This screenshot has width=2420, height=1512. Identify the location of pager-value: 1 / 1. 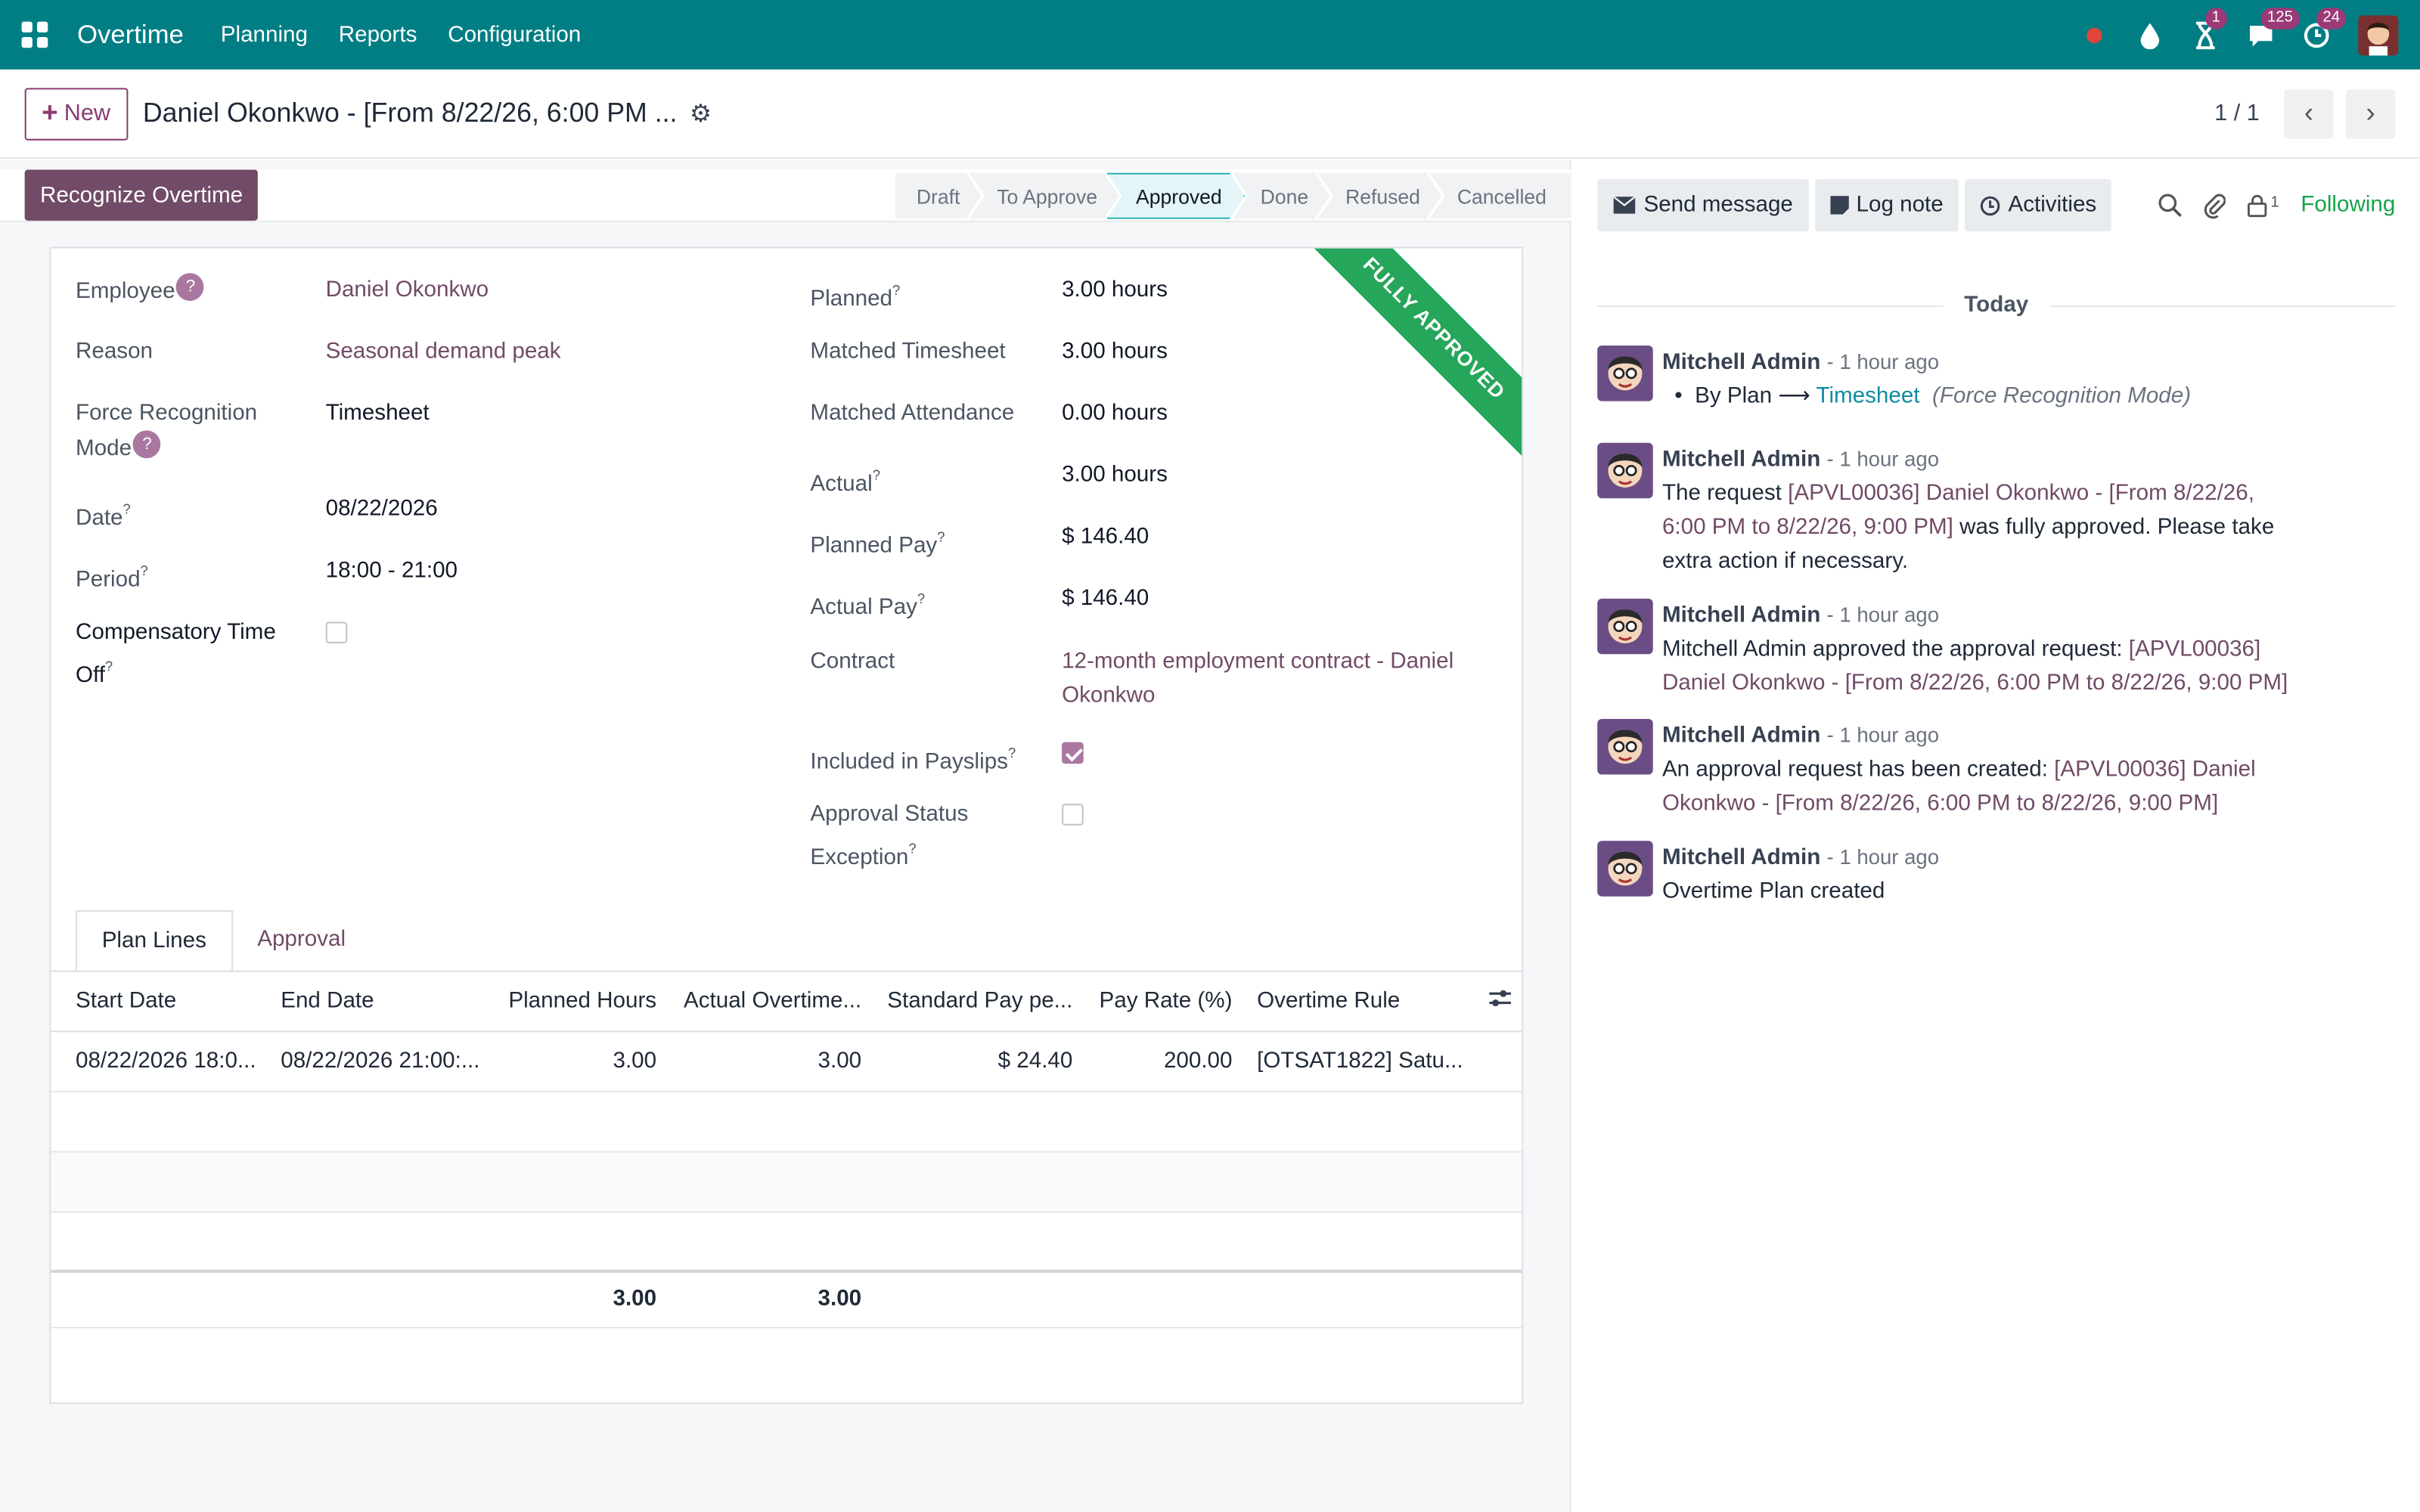
(2237, 114).